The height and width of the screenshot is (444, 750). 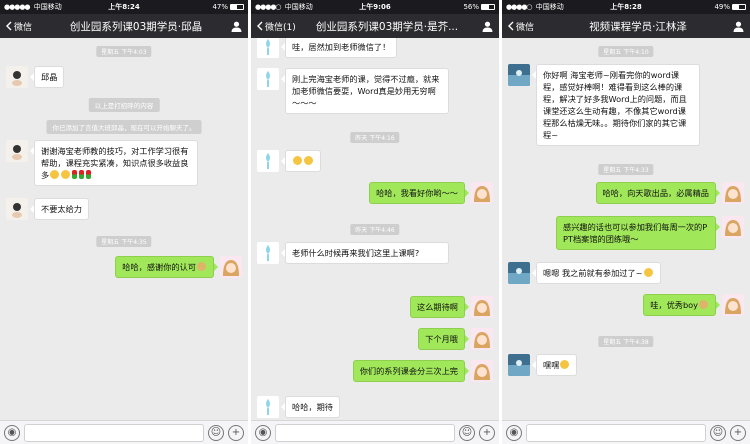 I want to click on nav-bar: 微信 视频课程学员·江林泽, so click(x=626, y=26).